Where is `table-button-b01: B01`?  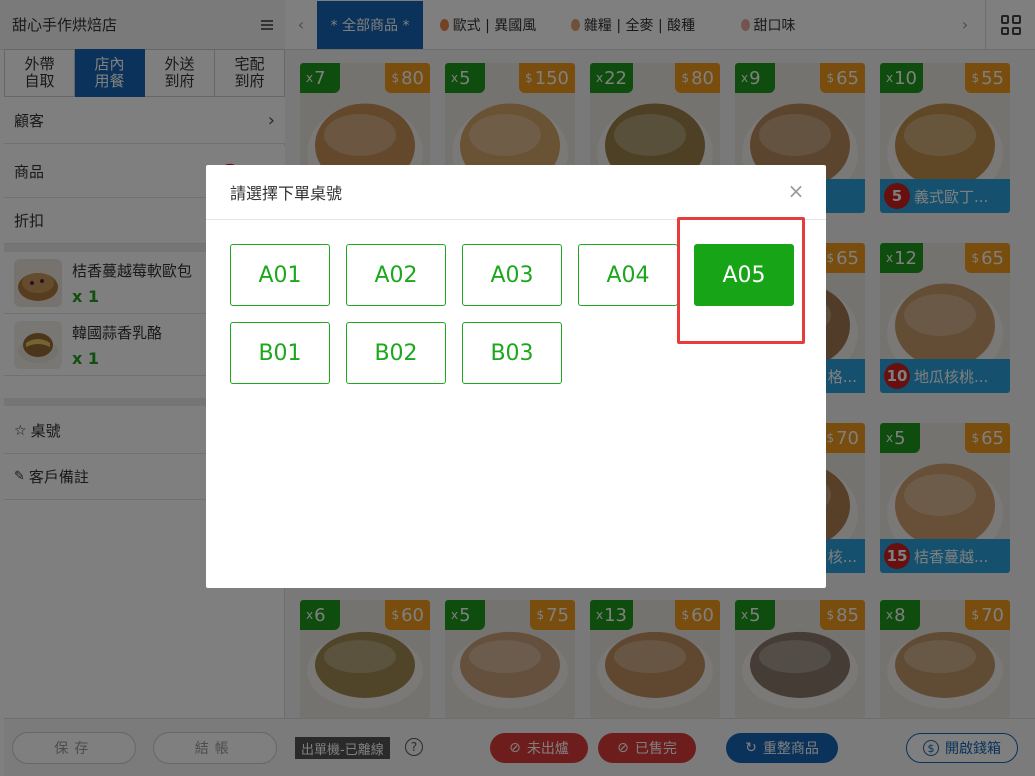 table-button-b01: B01 is located at coordinates (280, 353).